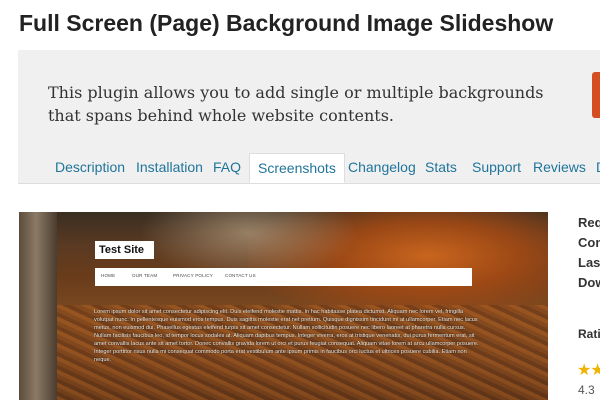 This screenshot has width=600, height=400. What do you see at coordinates (588, 370) in the screenshot?
I see `star-rating-icon: ★★` at bounding box center [588, 370].